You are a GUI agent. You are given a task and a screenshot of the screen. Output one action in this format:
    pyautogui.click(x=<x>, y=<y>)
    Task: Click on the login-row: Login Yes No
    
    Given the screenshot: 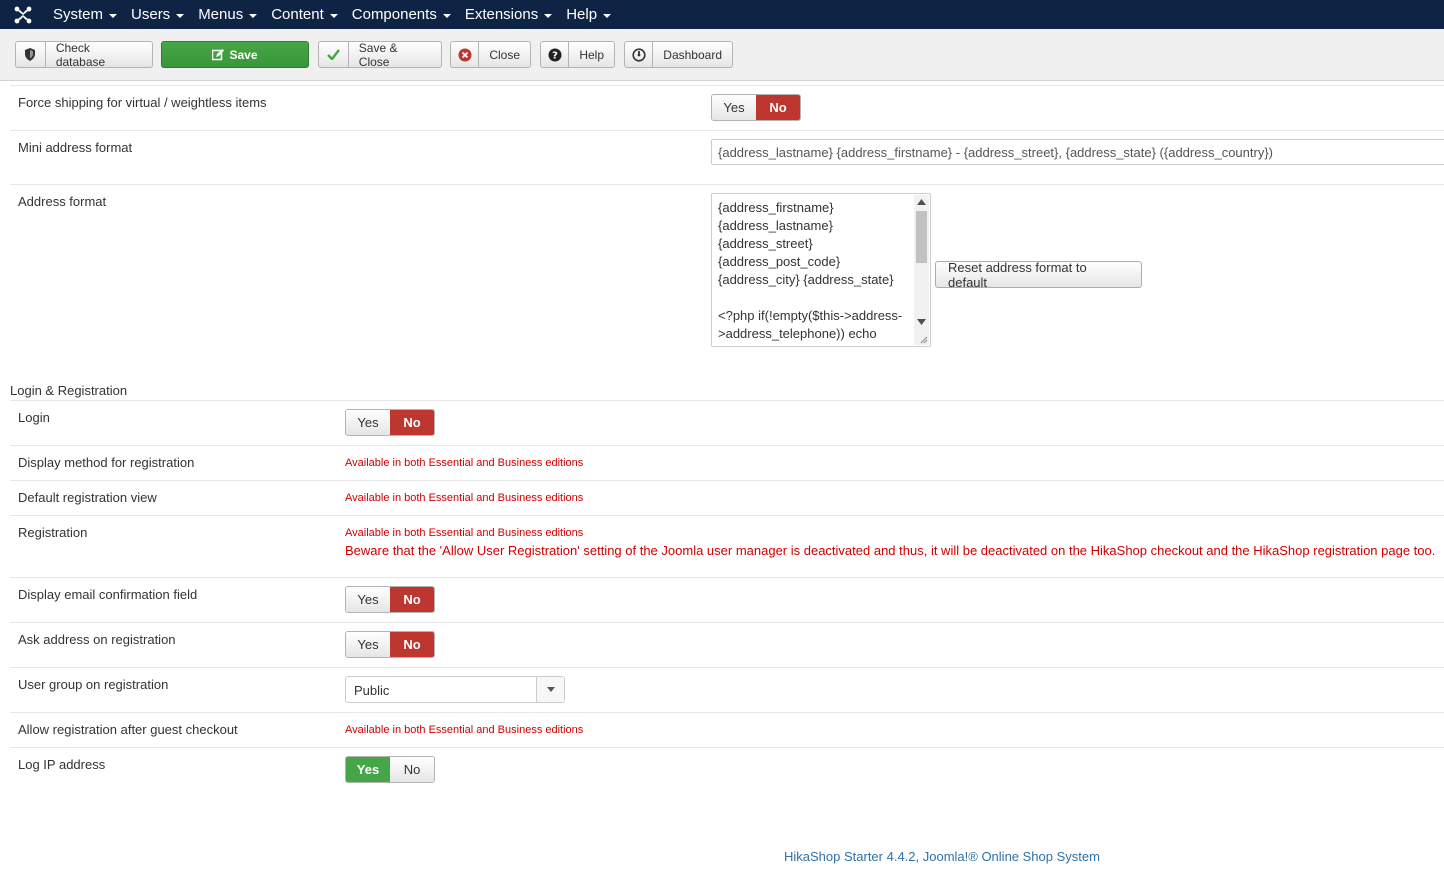 What is the action you would take?
    pyautogui.click(x=727, y=423)
    